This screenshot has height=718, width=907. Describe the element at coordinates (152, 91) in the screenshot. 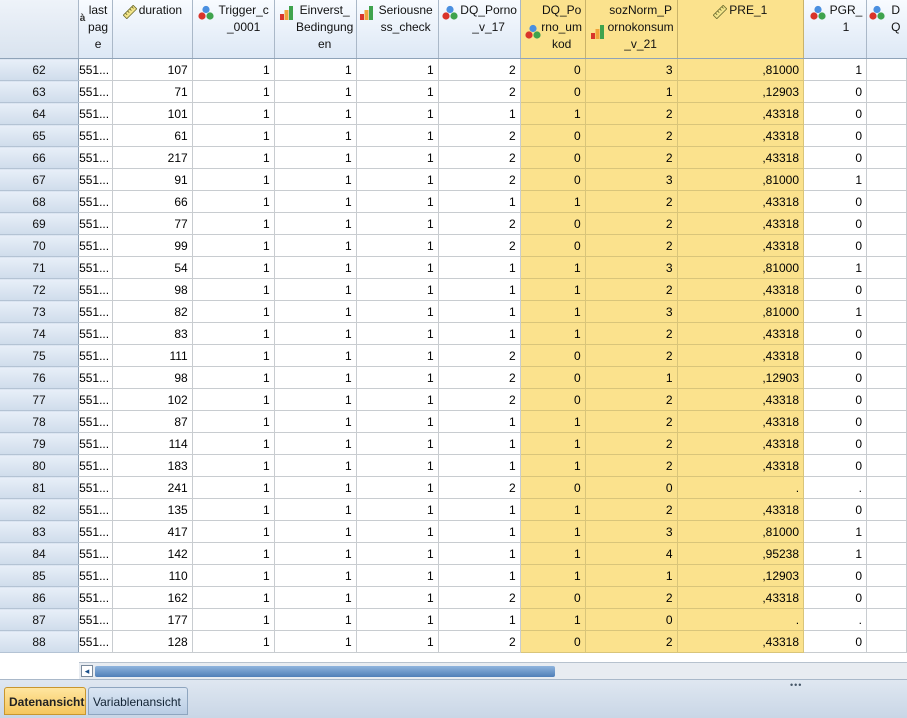

I see `cell-duration: 71` at that location.